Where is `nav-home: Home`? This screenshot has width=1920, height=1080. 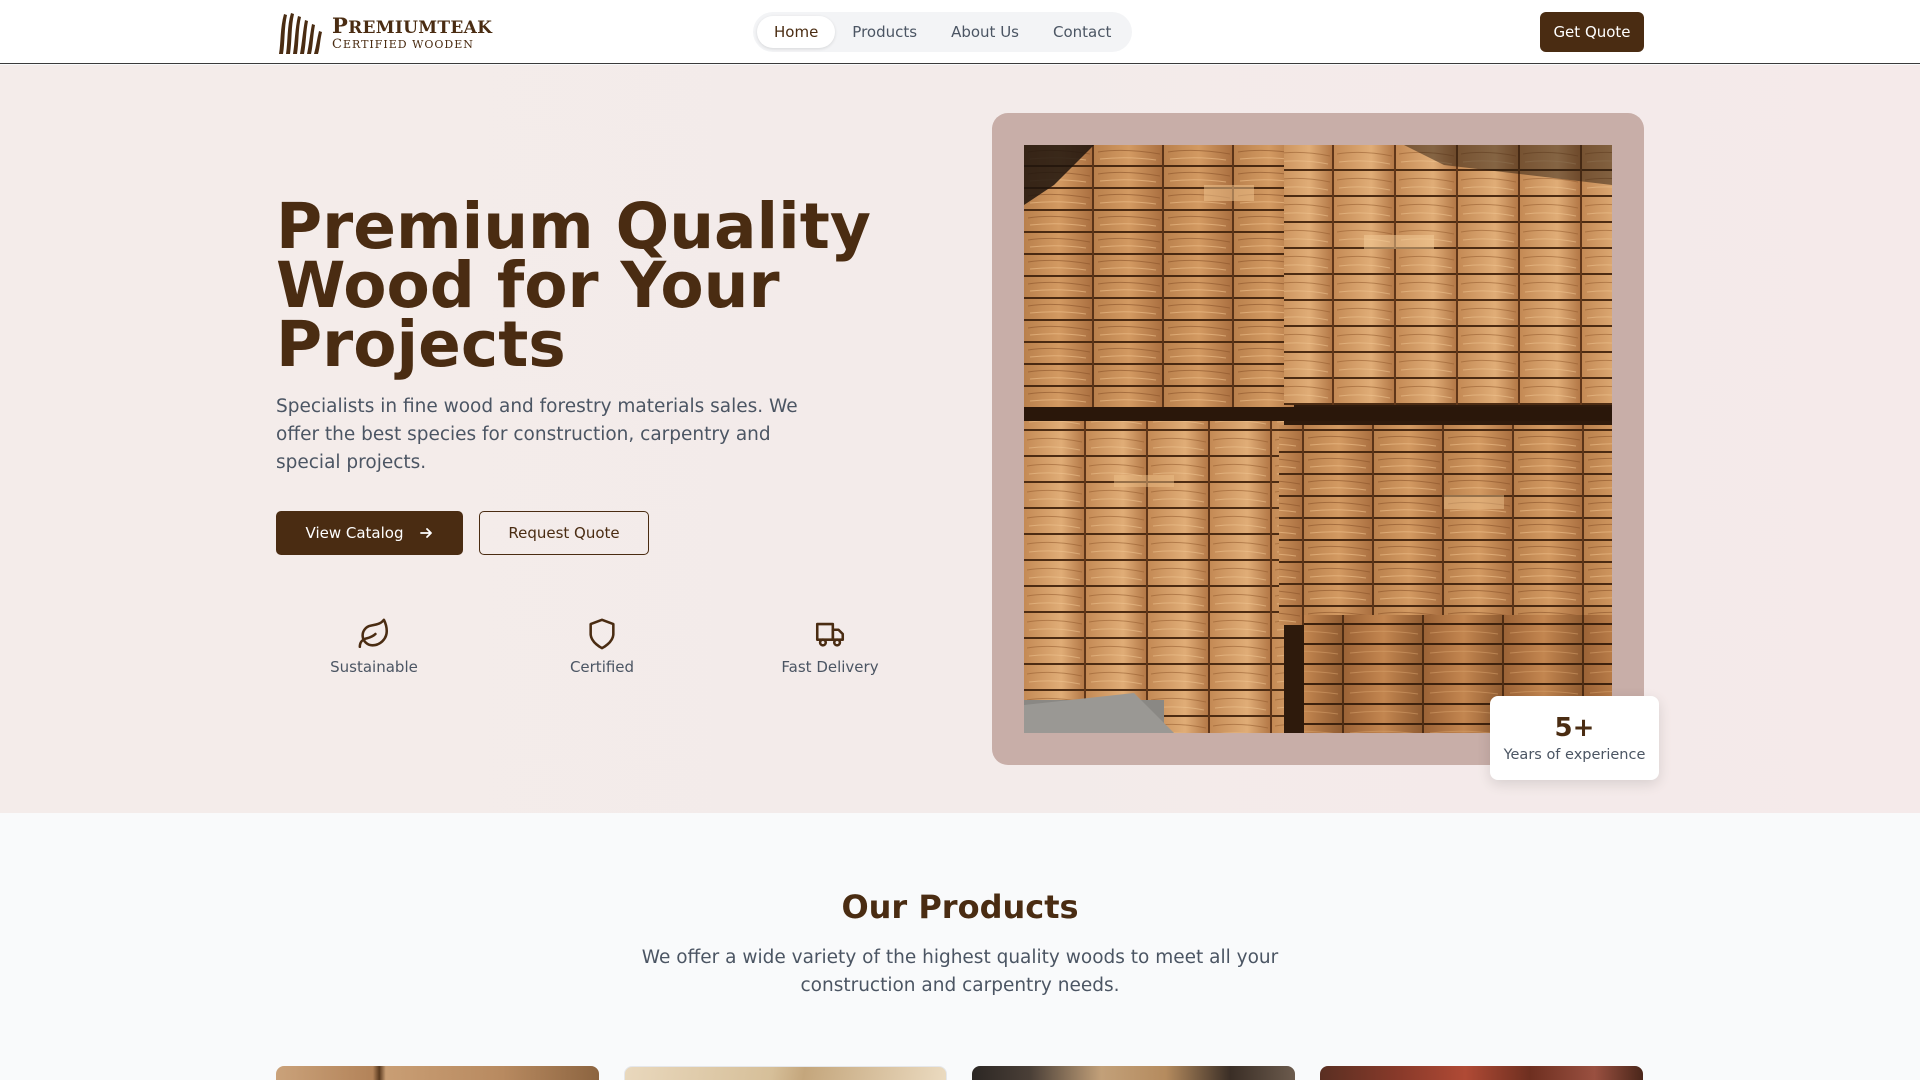
nav-home: Home is located at coordinates (796, 32).